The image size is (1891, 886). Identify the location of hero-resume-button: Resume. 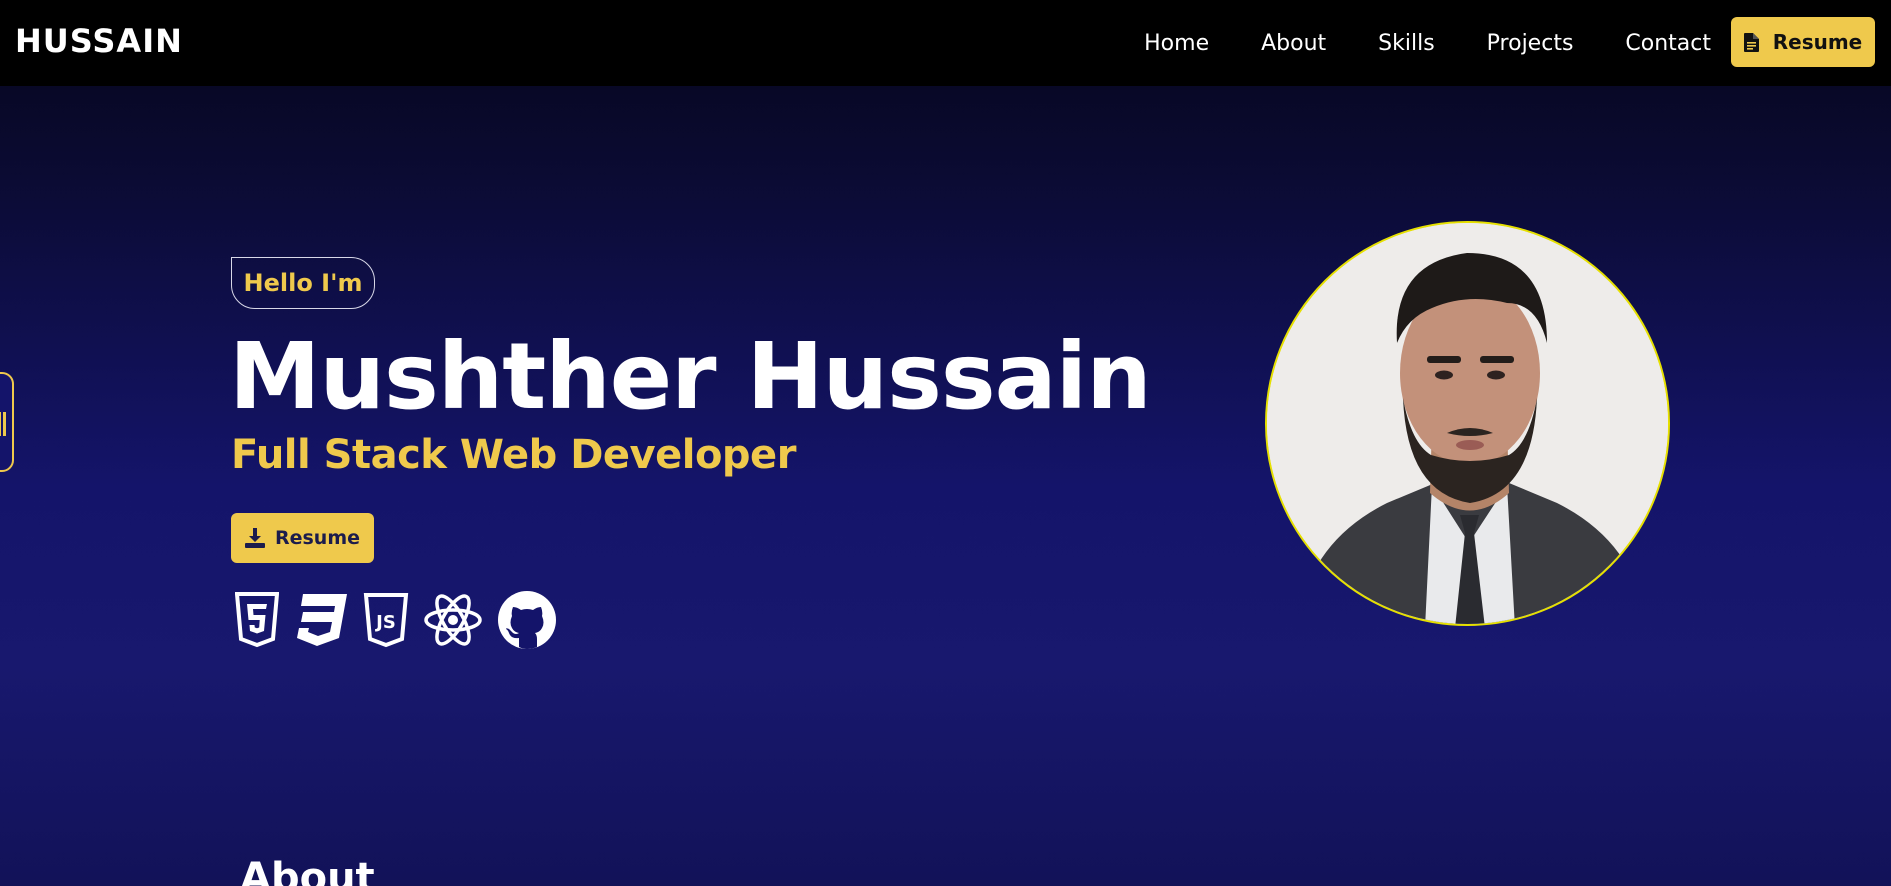
(302, 538).